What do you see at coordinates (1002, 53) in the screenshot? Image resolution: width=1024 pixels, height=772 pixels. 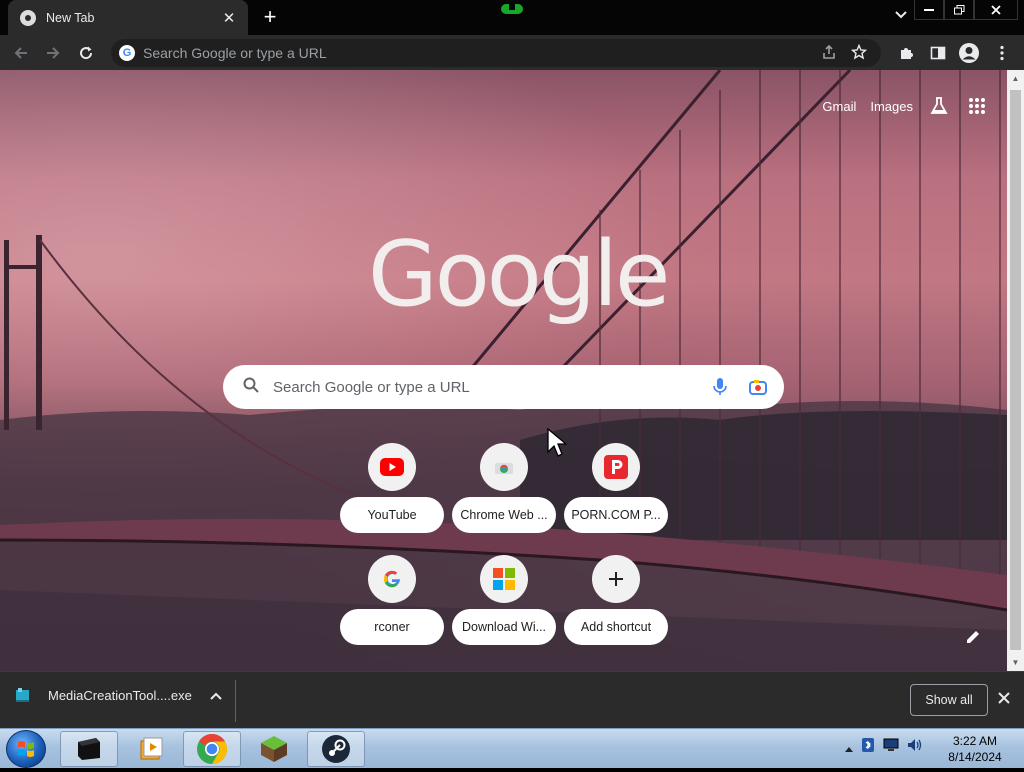 I see `kebab-menu-icon` at bounding box center [1002, 53].